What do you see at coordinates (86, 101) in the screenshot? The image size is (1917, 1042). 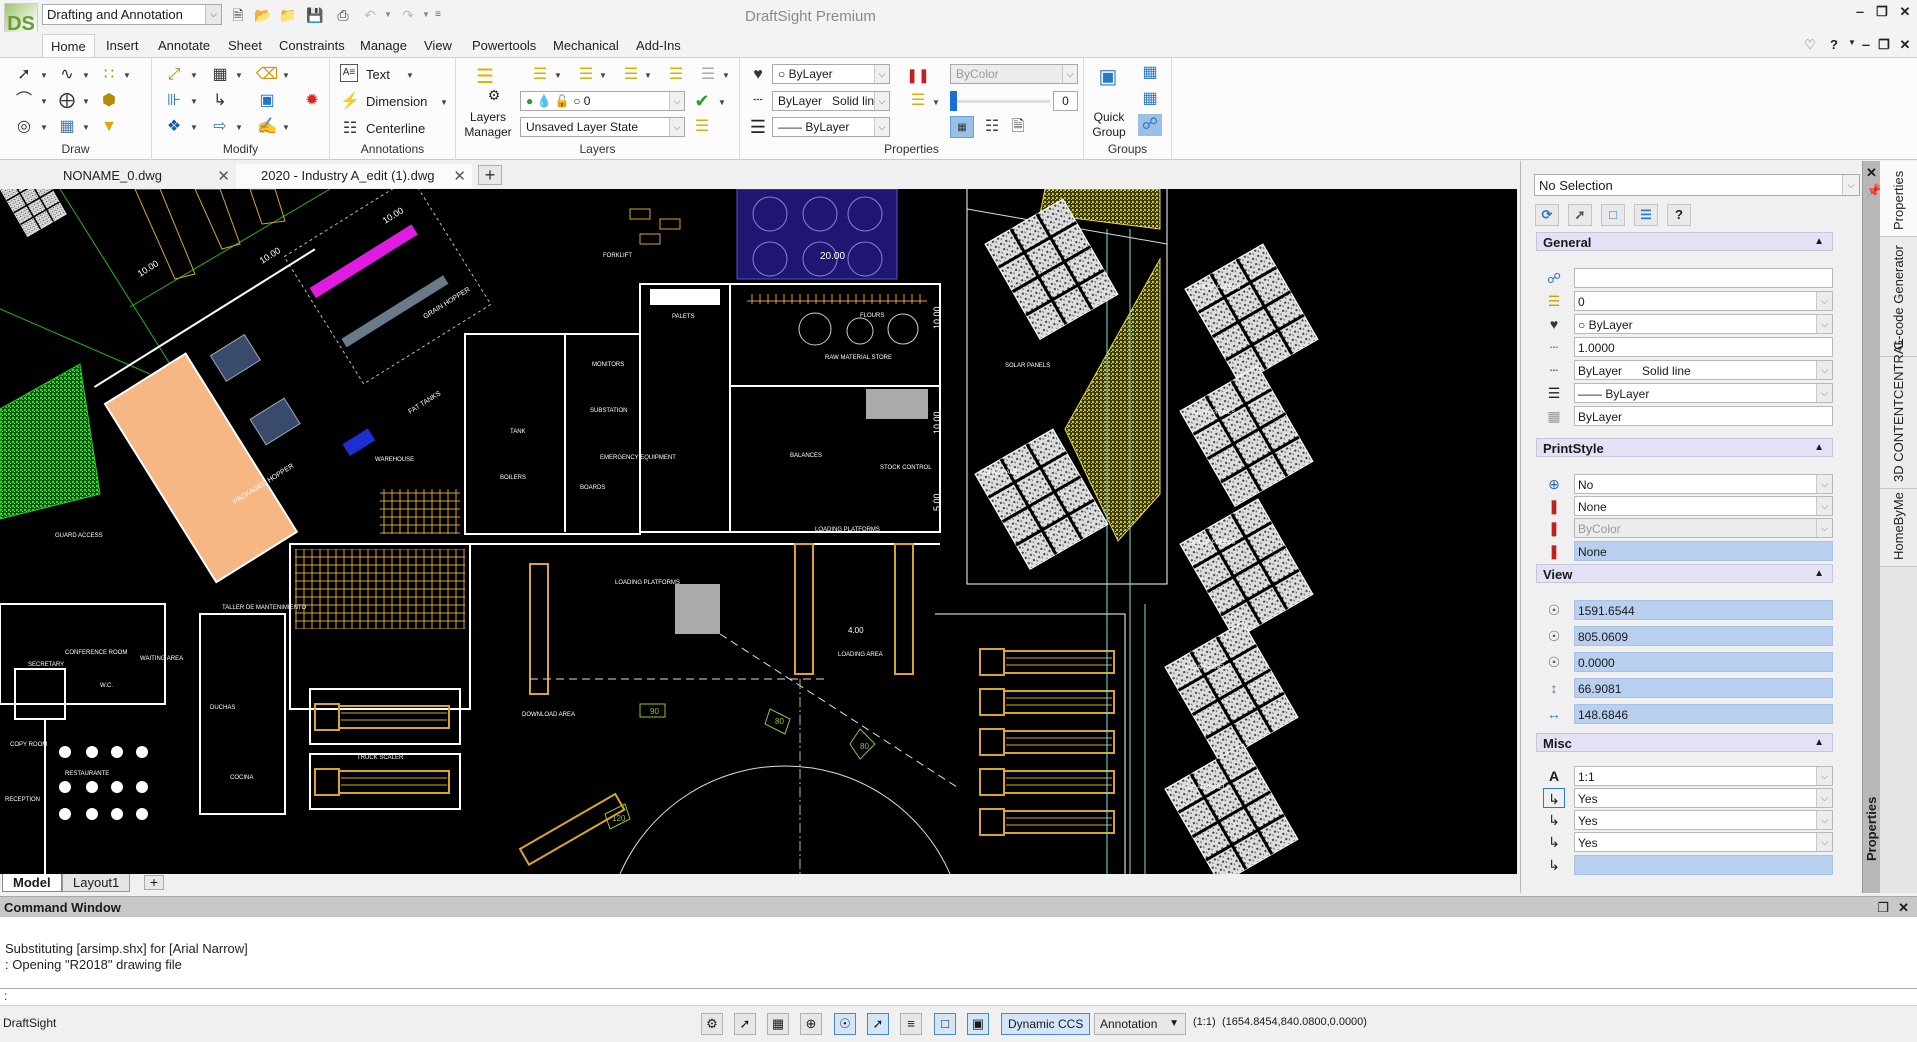 I see `ellipse-dropdown-icon: ▼` at bounding box center [86, 101].